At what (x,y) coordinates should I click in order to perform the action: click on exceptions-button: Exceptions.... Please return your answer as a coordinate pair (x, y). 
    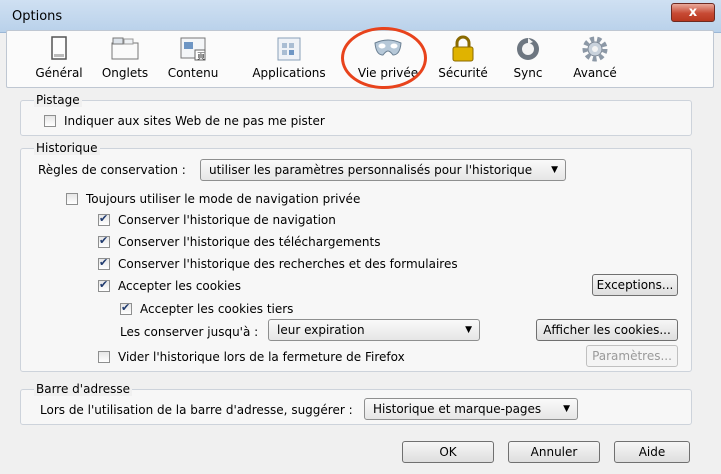
    Looking at the image, I should click on (635, 285).